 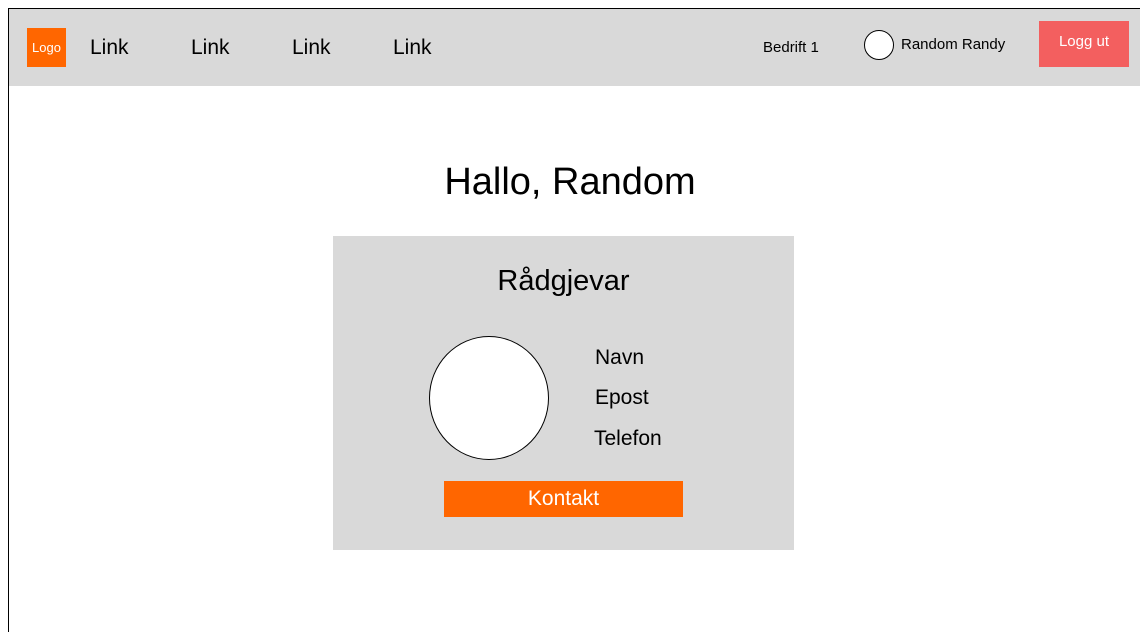 What do you see at coordinates (953, 44) in the screenshot?
I see `user-name: Random Randy` at bounding box center [953, 44].